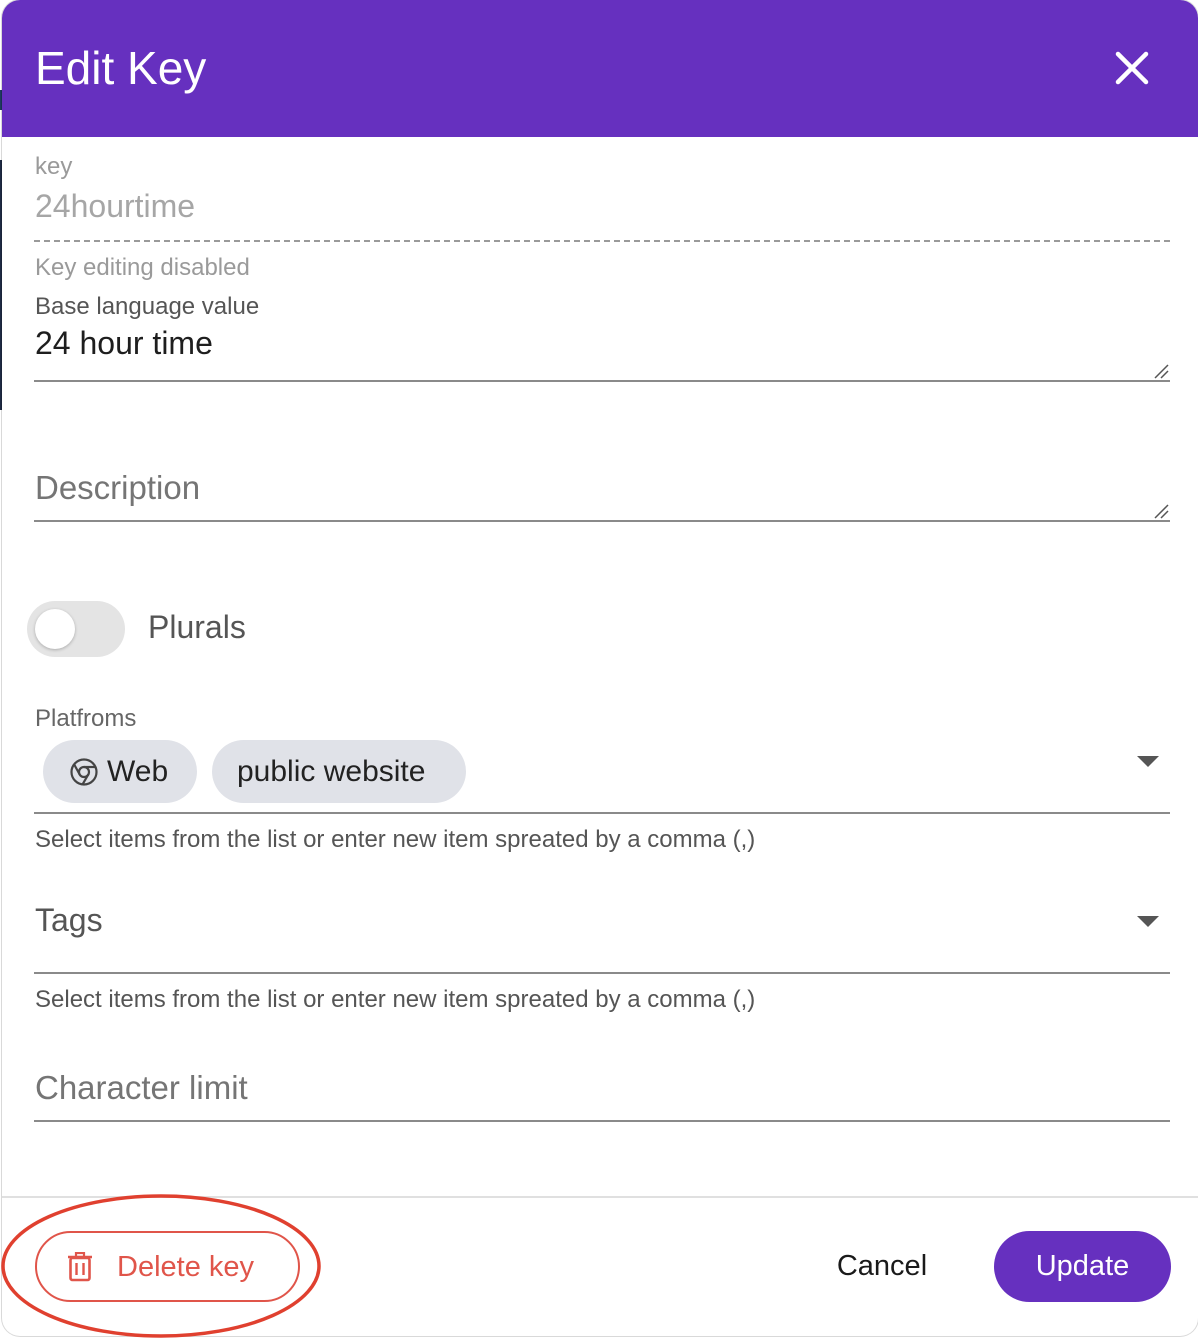 This screenshot has height=1338, width=1198. I want to click on chip-label: public website, so click(331, 771).